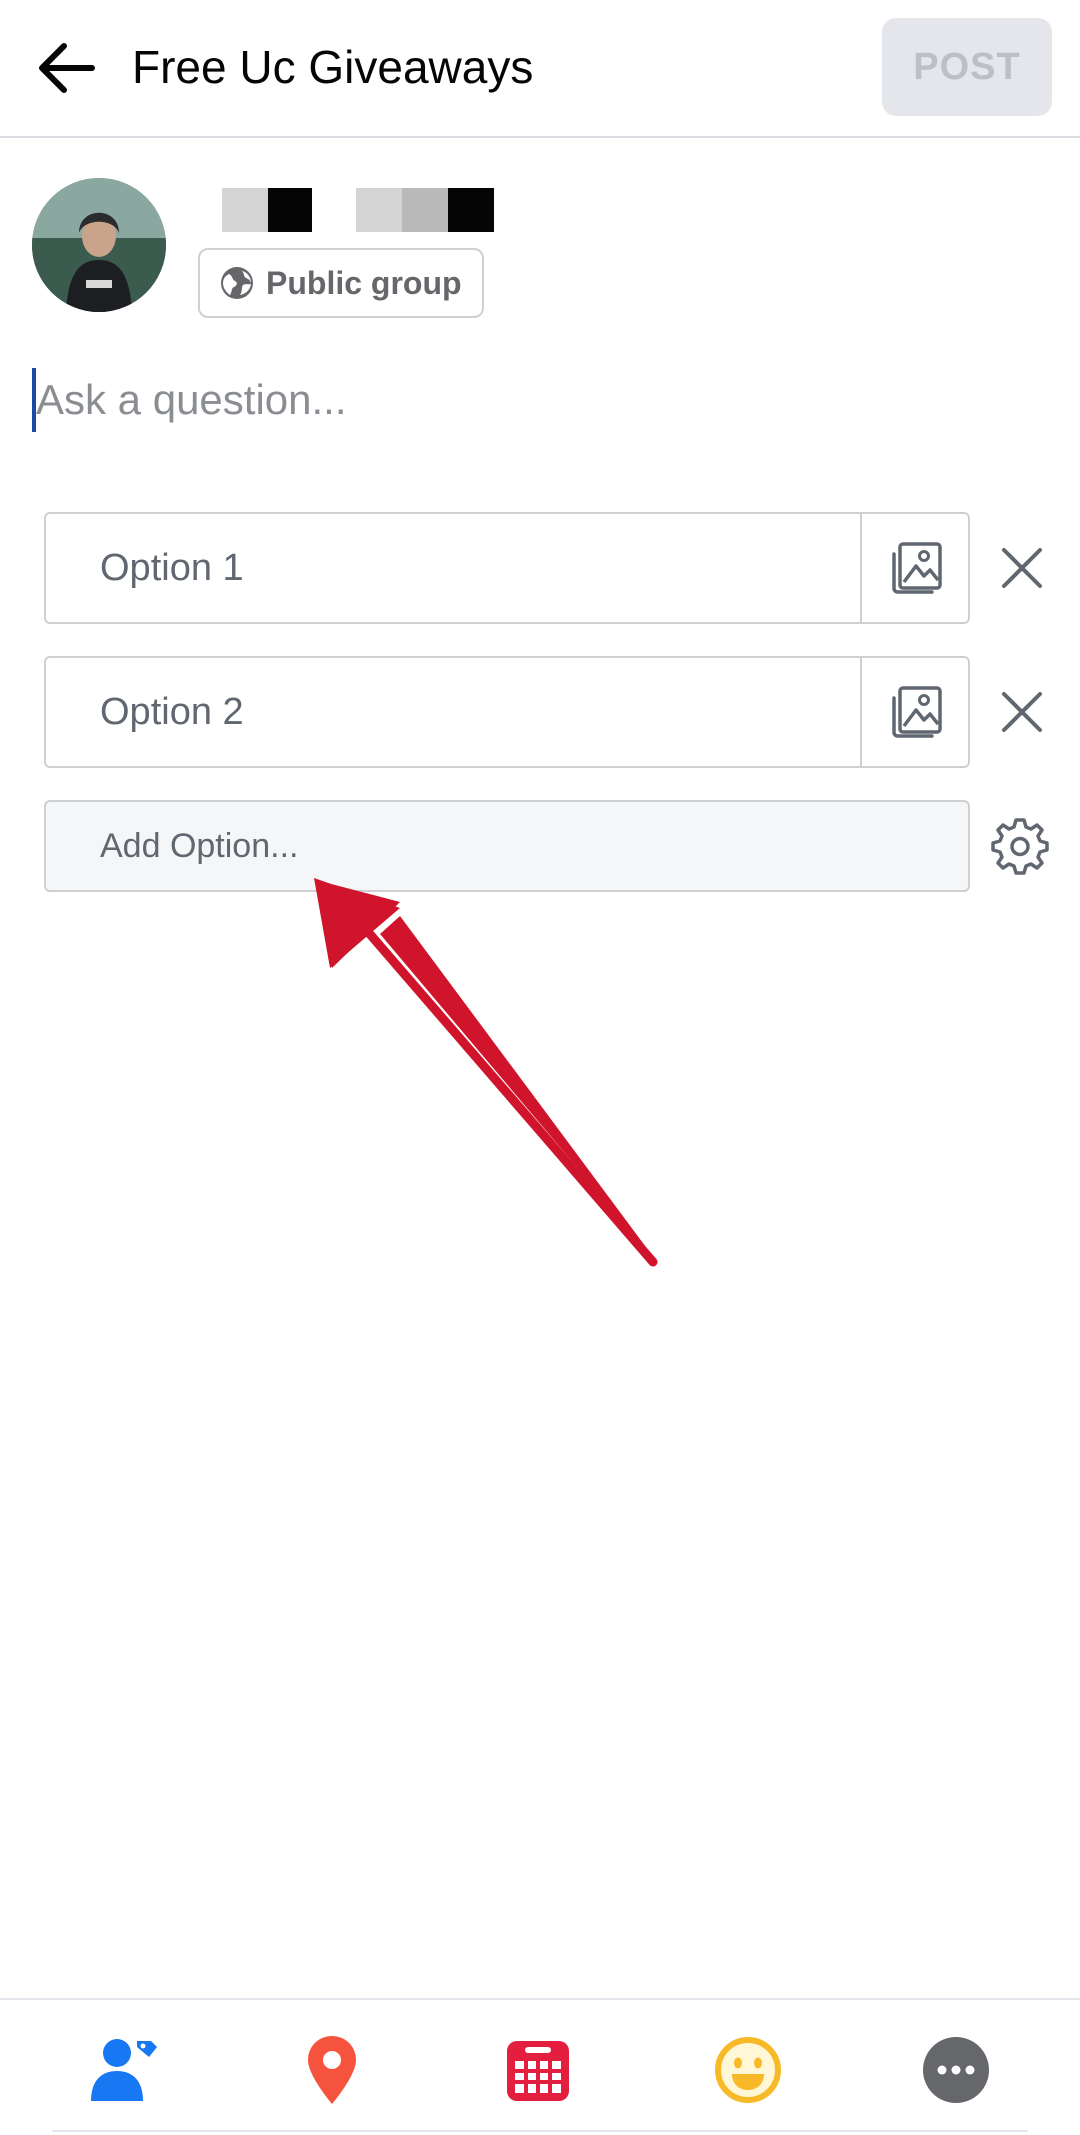 Image resolution: width=1080 pixels, height=2135 pixels. I want to click on tag-people-button, so click(124, 2070).